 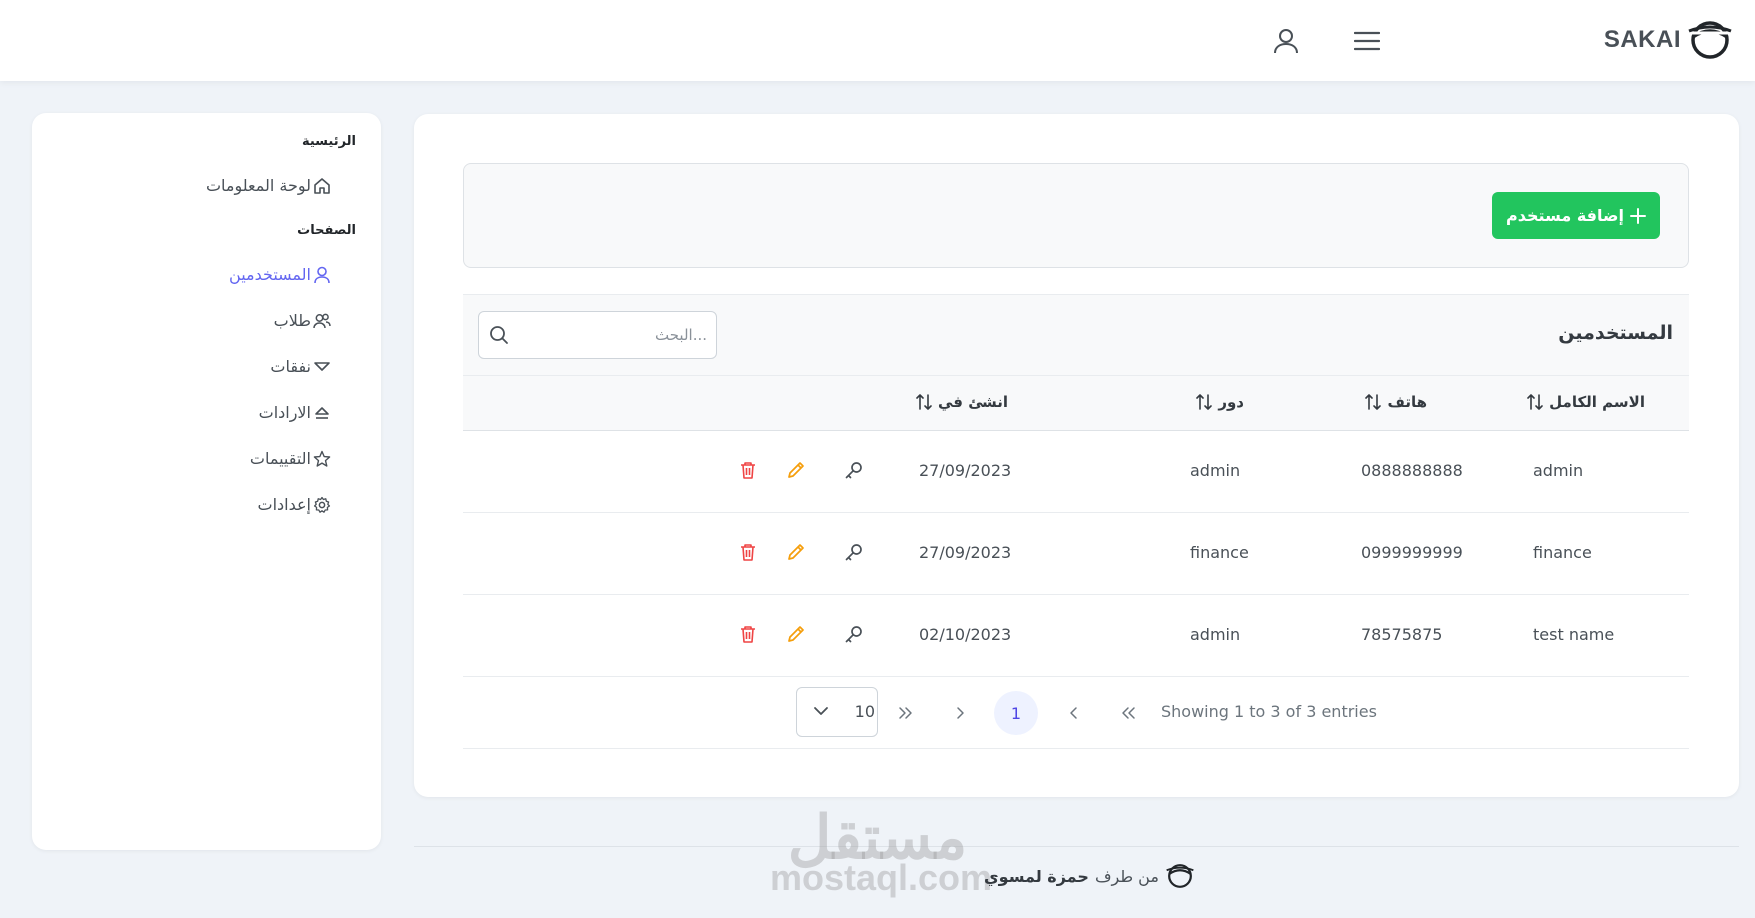 I want to click on sidebar-item-ratings: التقييمات, so click(x=290, y=458).